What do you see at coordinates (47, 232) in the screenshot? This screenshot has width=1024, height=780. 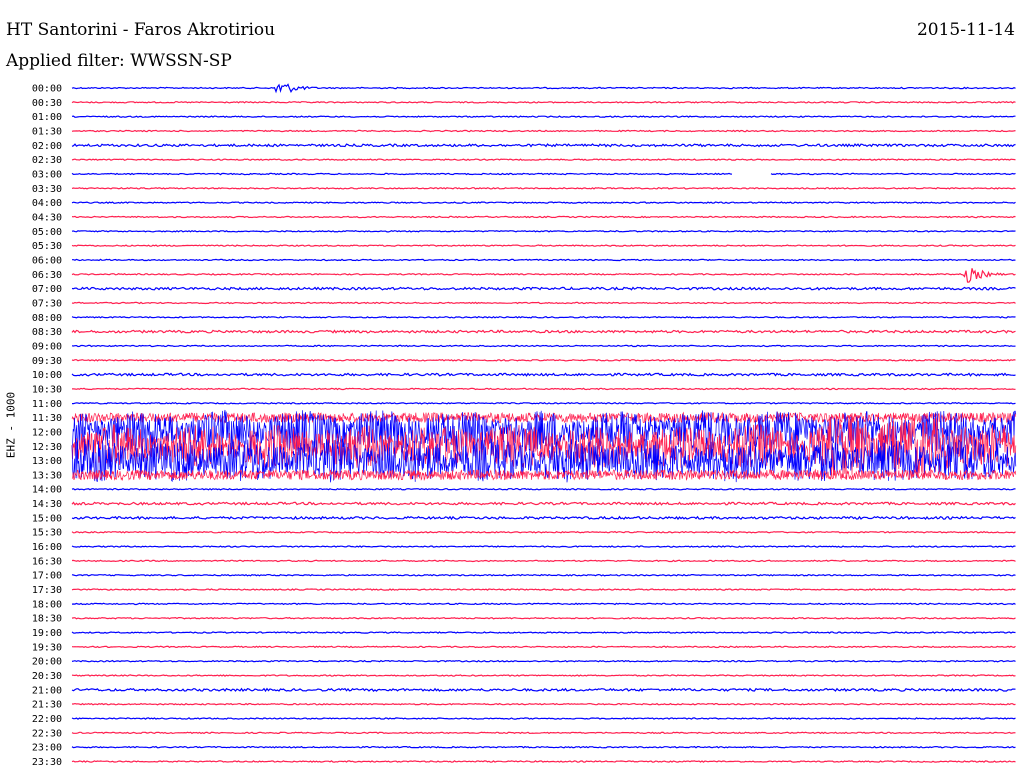 I see `time-tick-label: 05:00` at bounding box center [47, 232].